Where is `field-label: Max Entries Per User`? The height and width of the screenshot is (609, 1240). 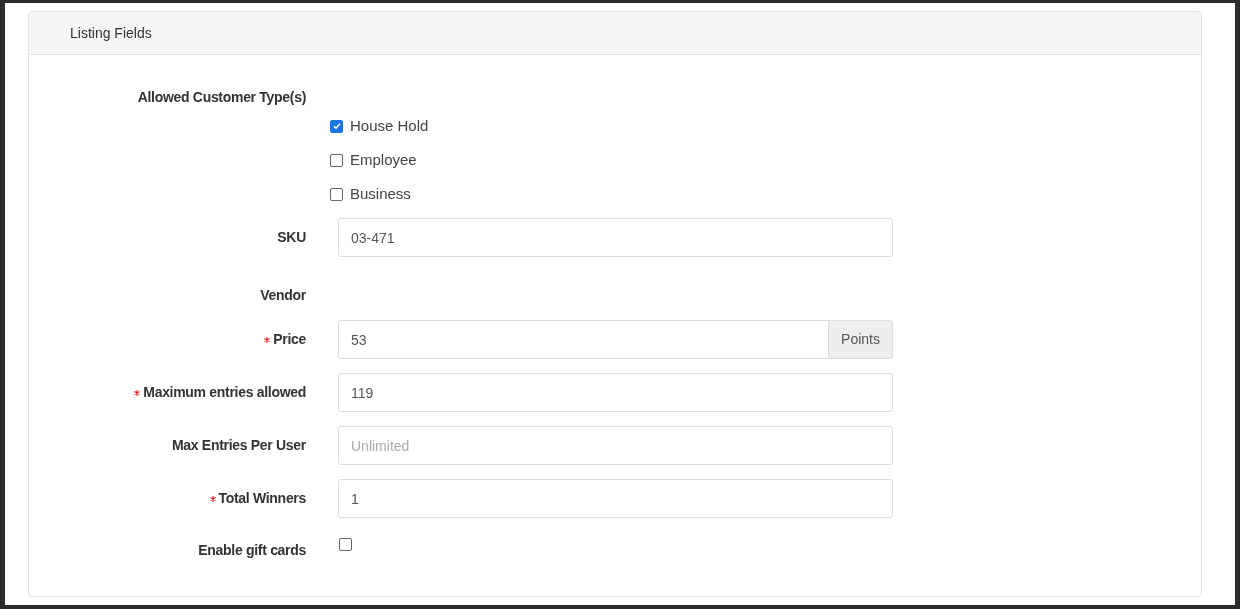
field-label: Max Entries Per User is located at coordinates (238, 445).